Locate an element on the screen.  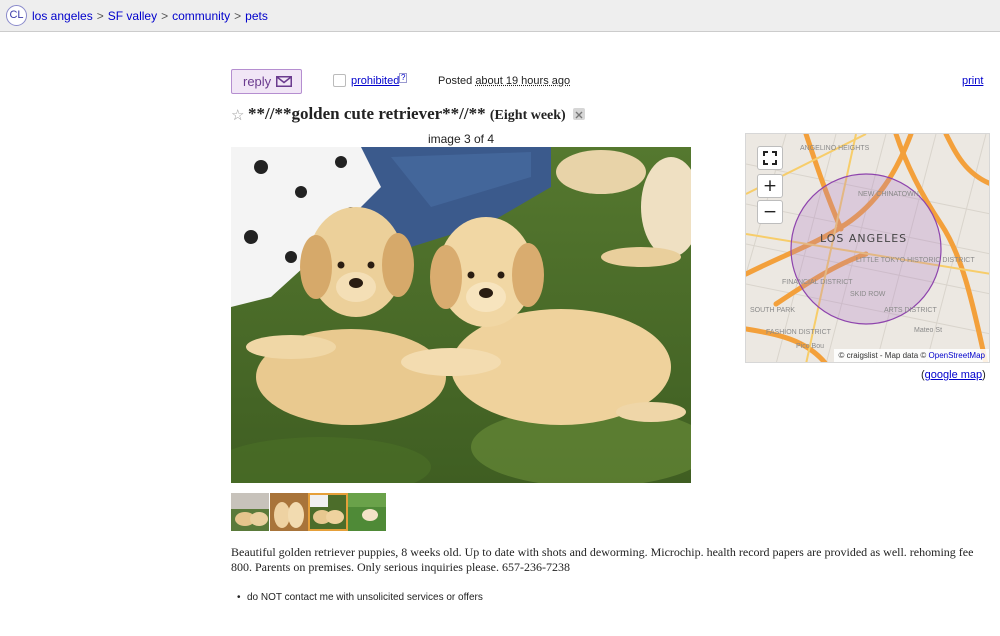
reply-button: reply is located at coordinates (266, 81).